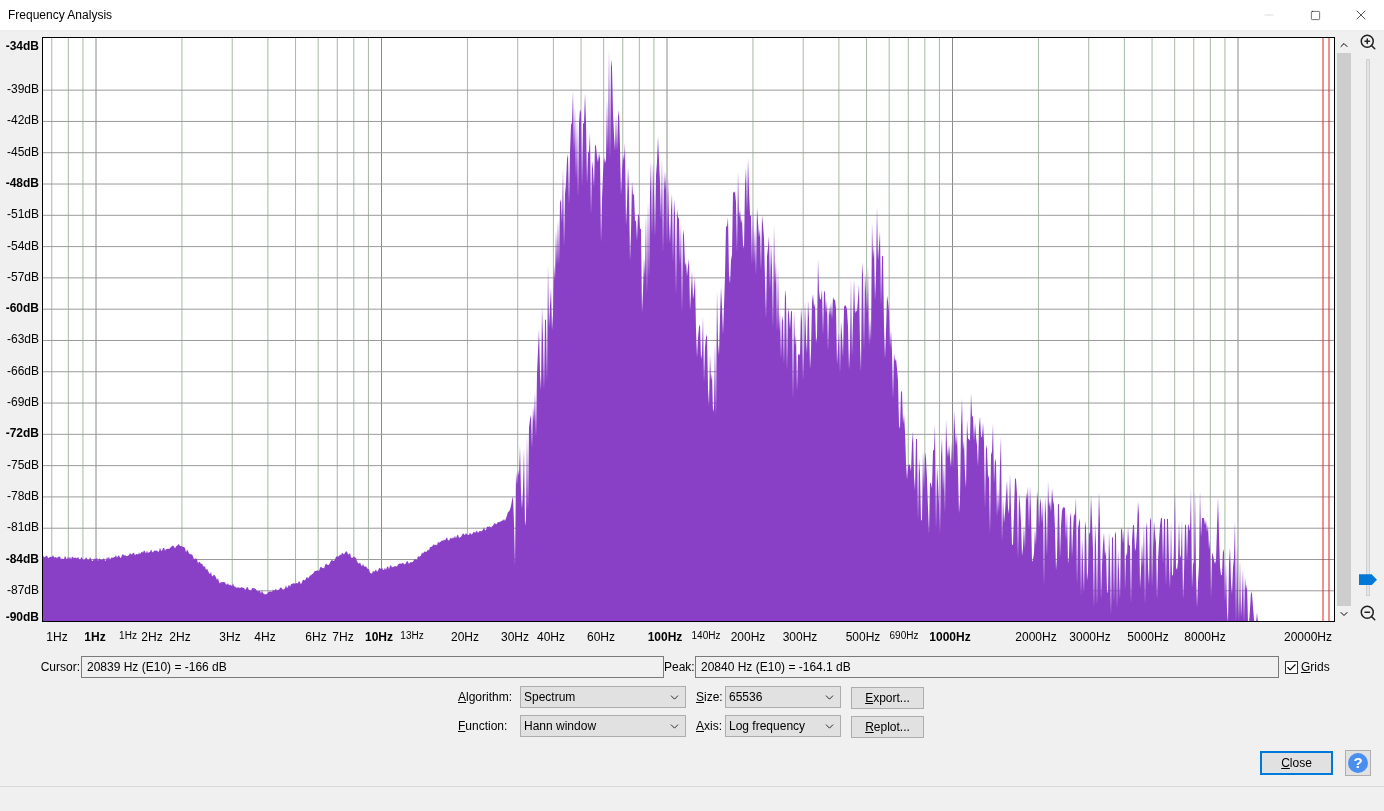 The width and height of the screenshot is (1384, 811). I want to click on scrollbar-thumb, so click(1343, 329).